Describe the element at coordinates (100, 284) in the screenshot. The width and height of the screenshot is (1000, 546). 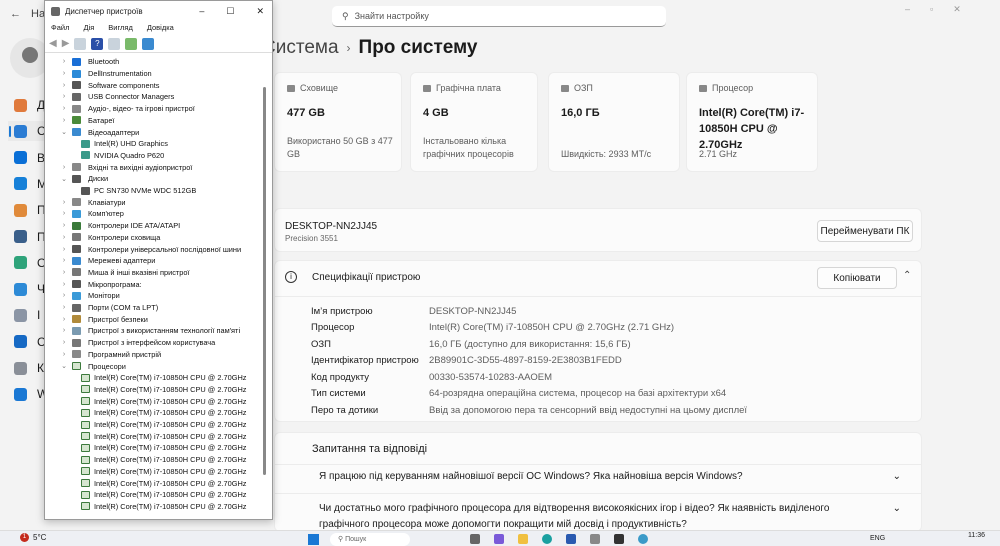
I see `device-category: › Мікропрограма:` at that location.